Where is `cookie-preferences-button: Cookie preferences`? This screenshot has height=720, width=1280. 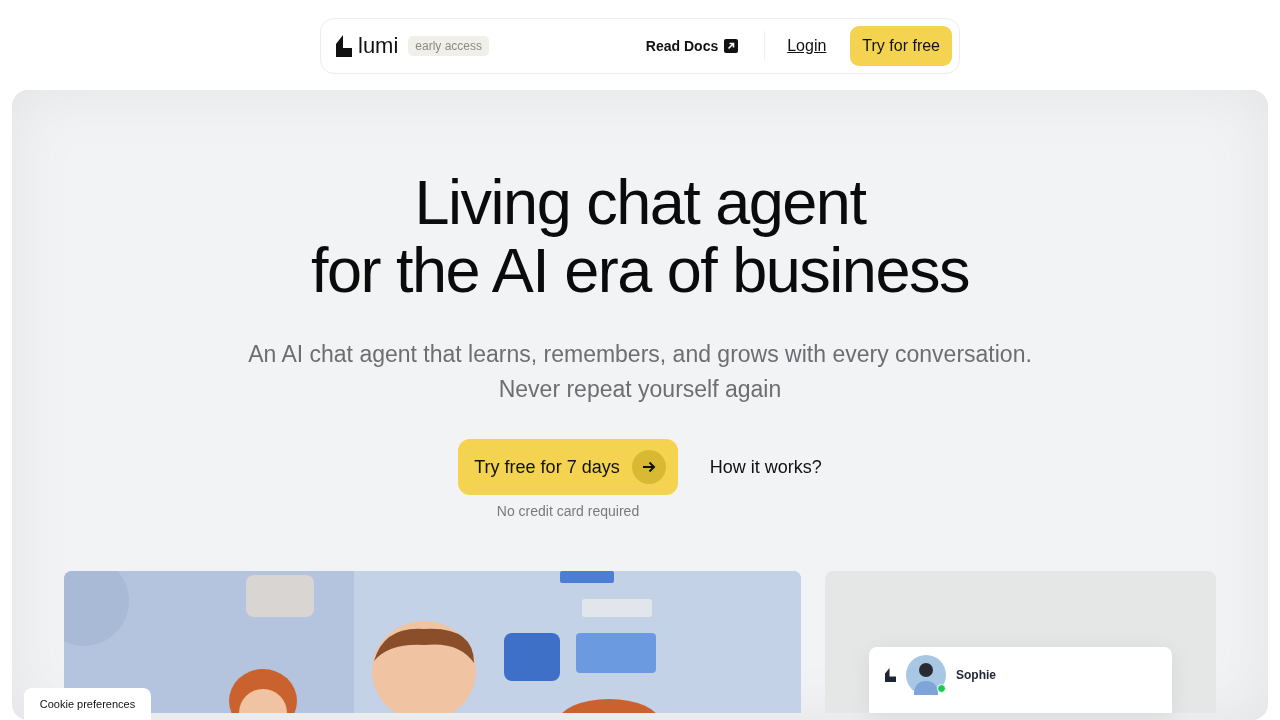
cookie-preferences-button: Cookie preferences is located at coordinates (87, 704).